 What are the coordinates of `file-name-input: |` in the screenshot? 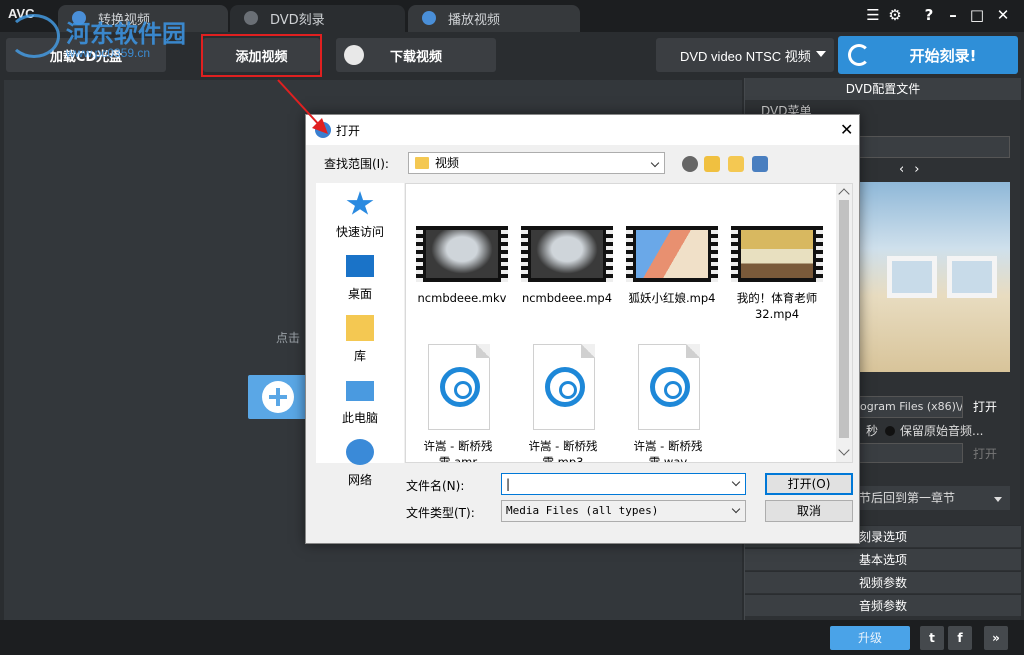 It's located at (623, 484).